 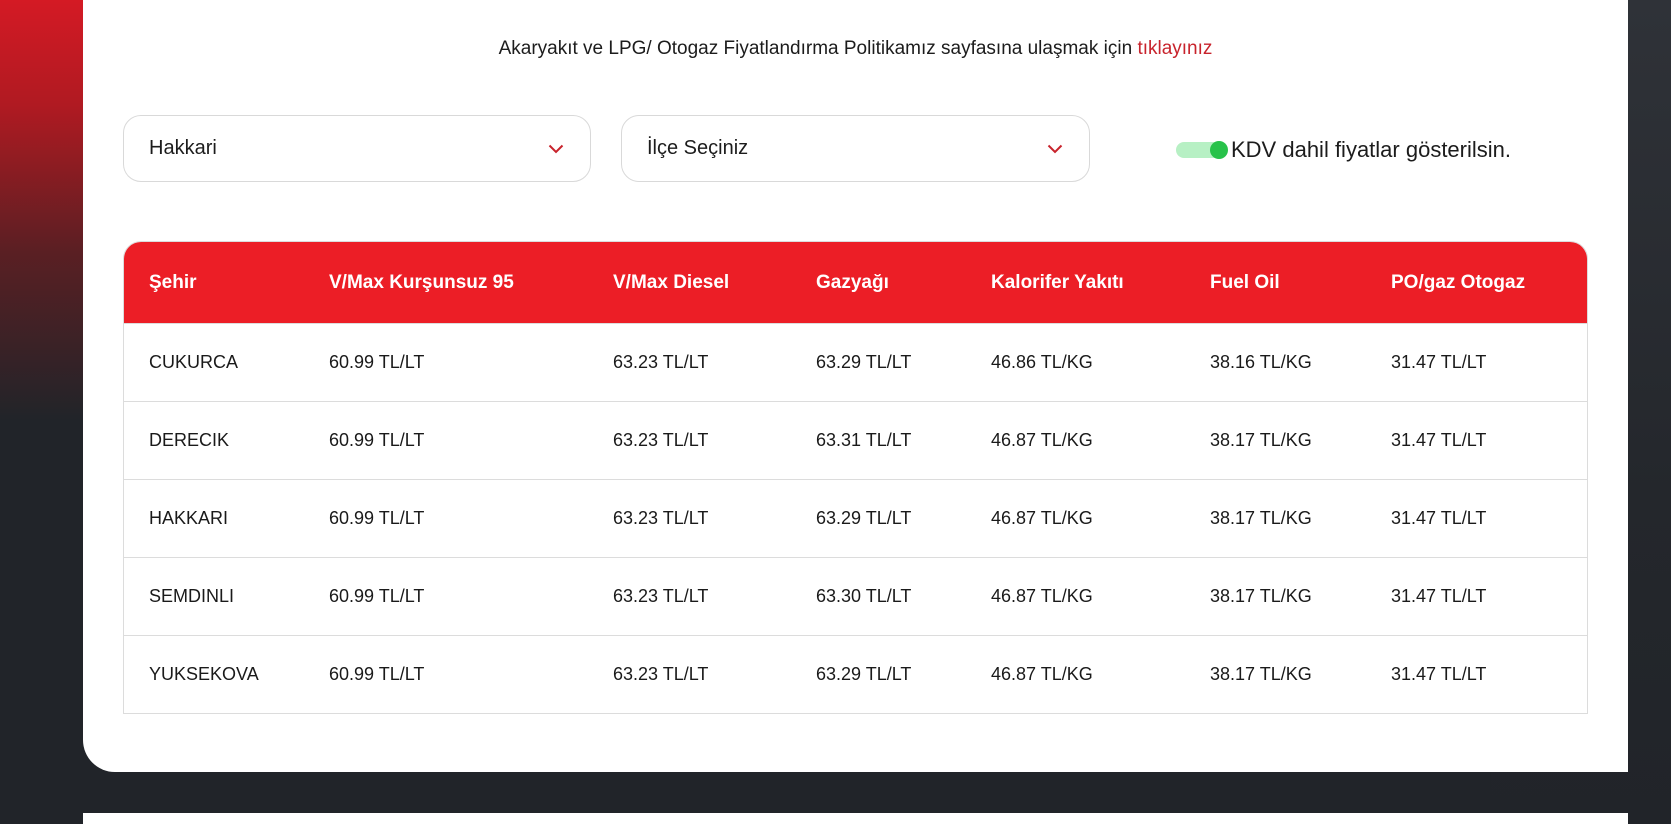 I want to click on cell-city: CUKURCA, so click(x=194, y=362).